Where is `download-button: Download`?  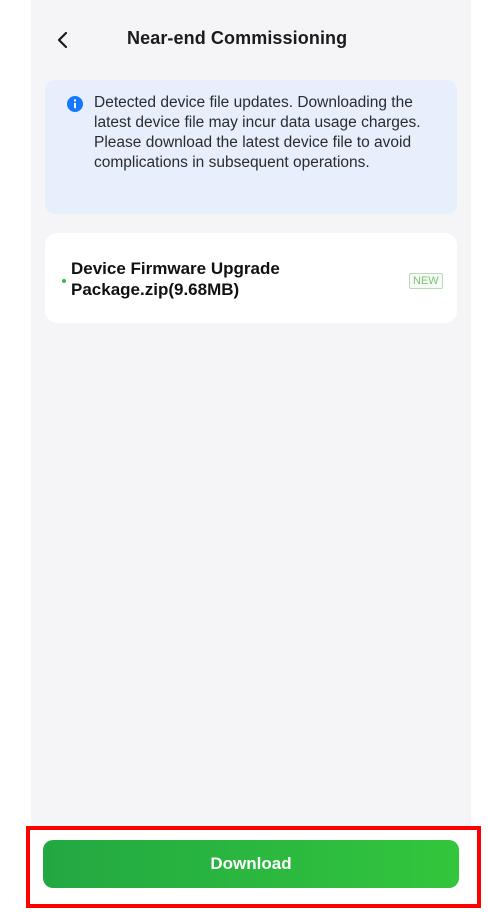
download-button: Download is located at coordinates (251, 864).